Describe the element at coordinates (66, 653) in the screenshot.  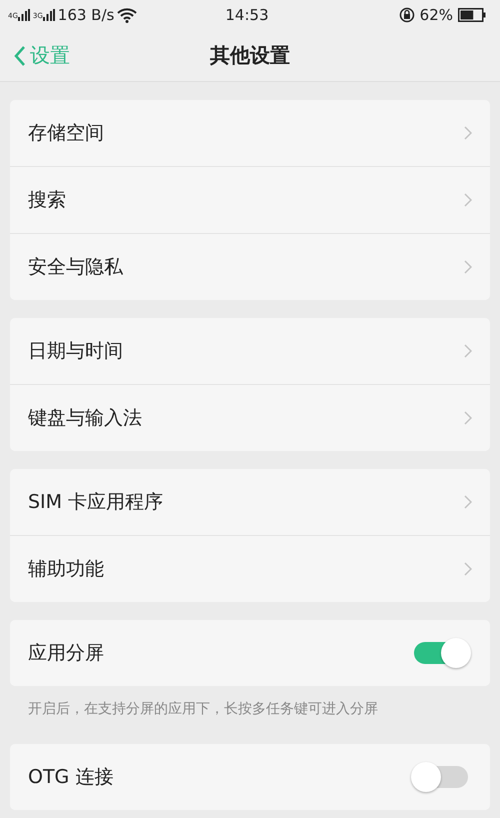
I see `settings-item-label: 应用分屏` at that location.